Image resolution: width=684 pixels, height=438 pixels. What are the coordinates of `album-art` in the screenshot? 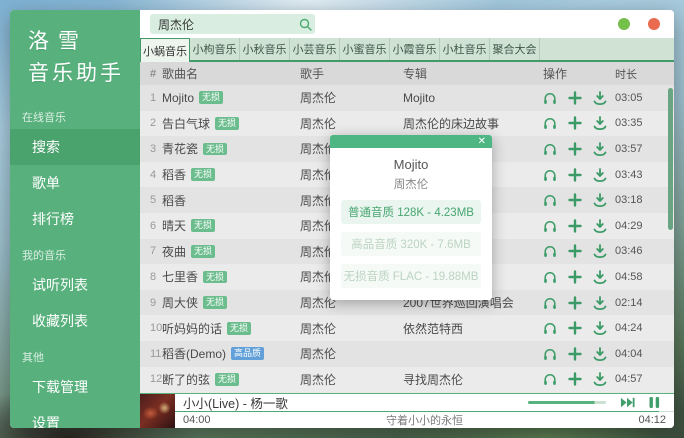 It's located at (157, 411).